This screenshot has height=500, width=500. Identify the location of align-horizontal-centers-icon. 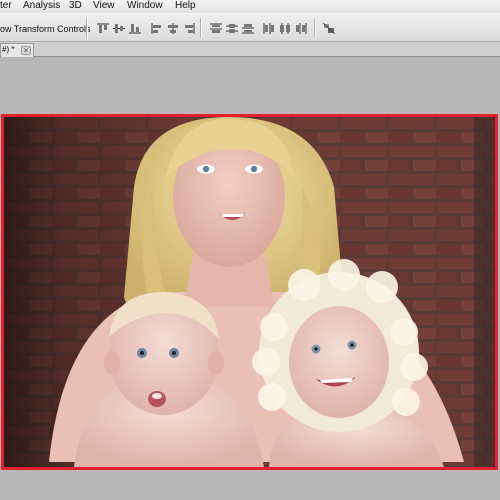
(173, 28).